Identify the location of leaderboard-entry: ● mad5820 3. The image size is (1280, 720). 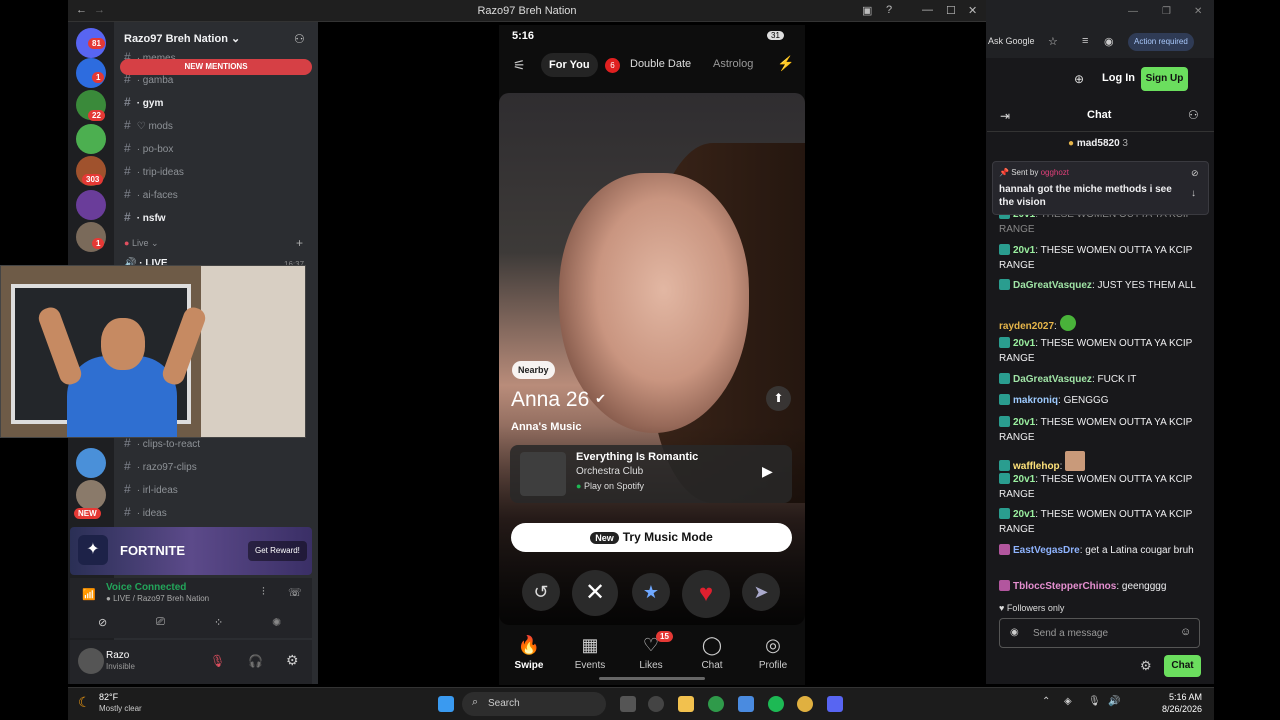
(1098, 143).